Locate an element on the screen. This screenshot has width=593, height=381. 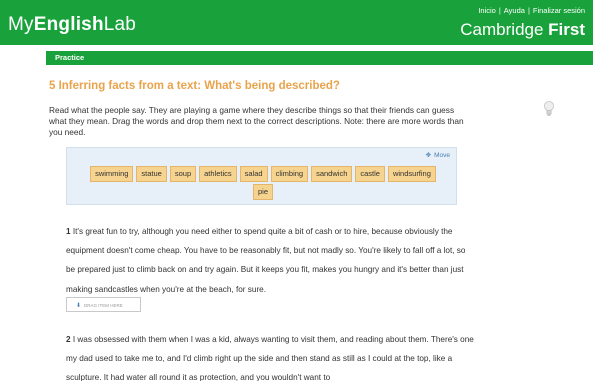
drop-target-label: DRAG ITEM HERE is located at coordinates (103, 305).